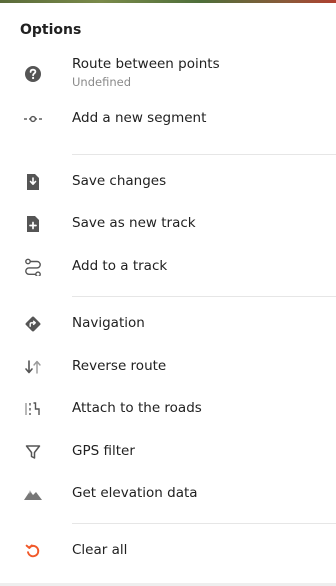 This screenshot has height=586, width=336. Describe the element at coordinates (33, 324) in the screenshot. I see `navigation-icon` at that location.